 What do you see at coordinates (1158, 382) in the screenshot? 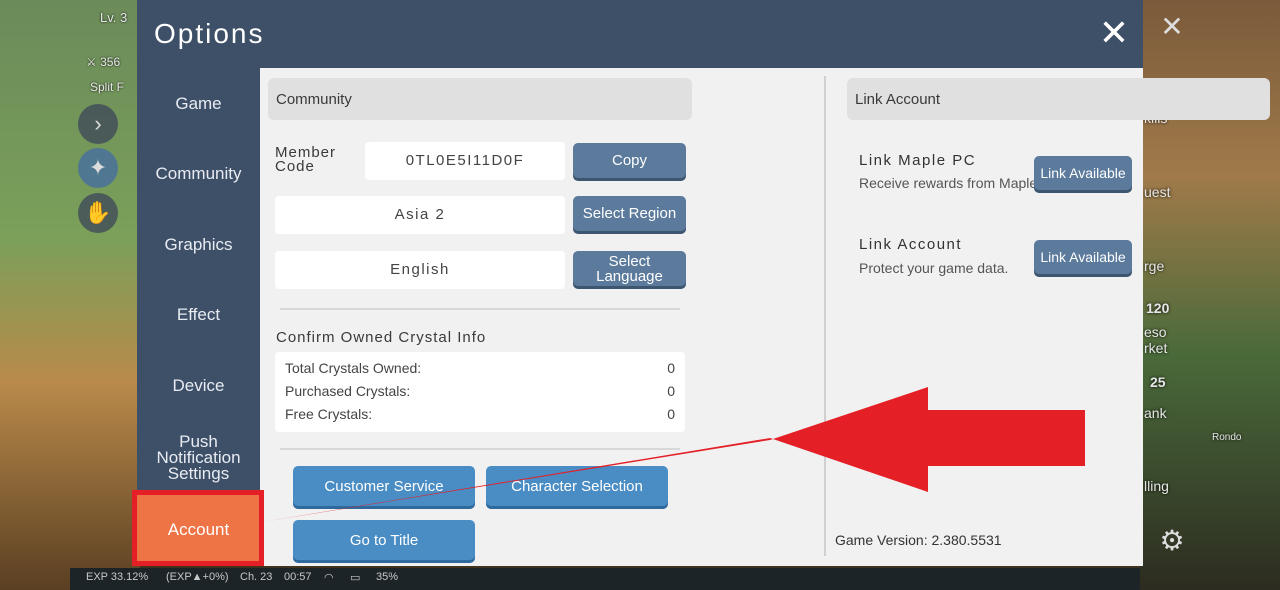
I see `side-label: 25` at bounding box center [1158, 382].